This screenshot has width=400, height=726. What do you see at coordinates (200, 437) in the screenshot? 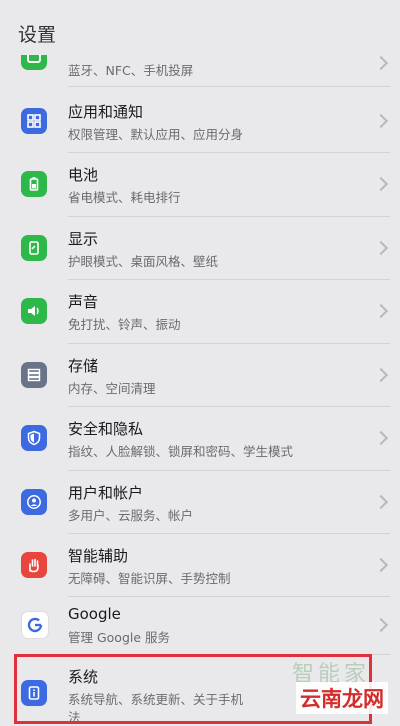
I see `settings-row-security: 安全和隐私 指纹、人脸解锁、锁屏和密码、学生模式` at bounding box center [200, 437].